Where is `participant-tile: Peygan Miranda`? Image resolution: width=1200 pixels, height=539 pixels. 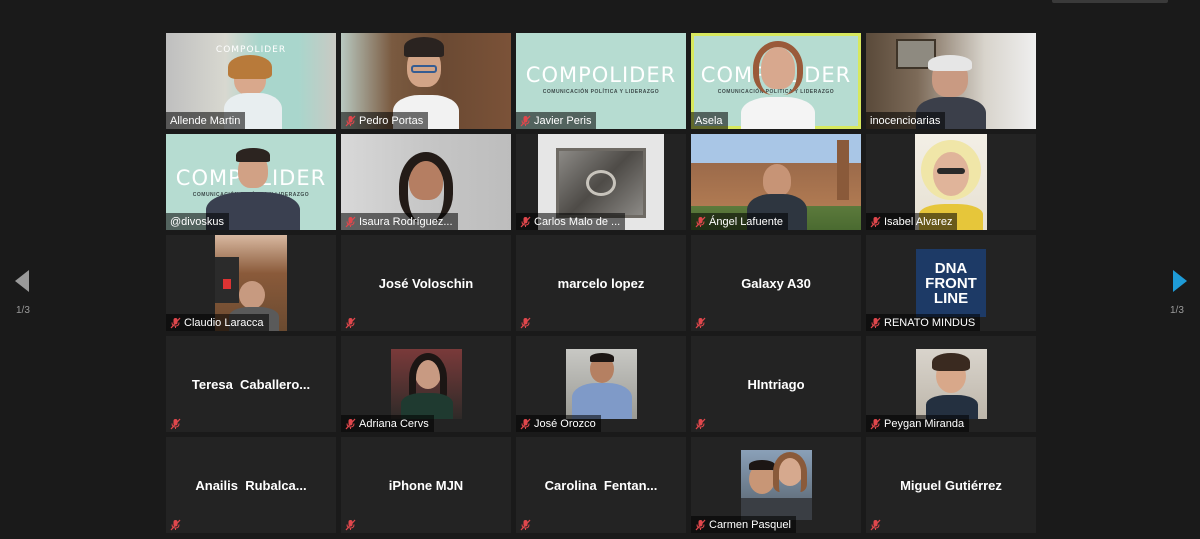 participant-tile: Peygan Miranda is located at coordinates (951, 384).